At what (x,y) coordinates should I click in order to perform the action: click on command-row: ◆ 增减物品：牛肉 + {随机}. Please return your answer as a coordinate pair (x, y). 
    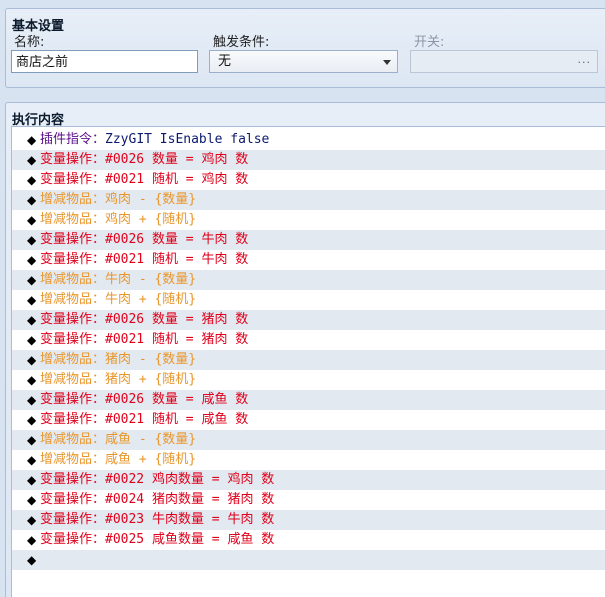
    Looking at the image, I should click on (308, 300).